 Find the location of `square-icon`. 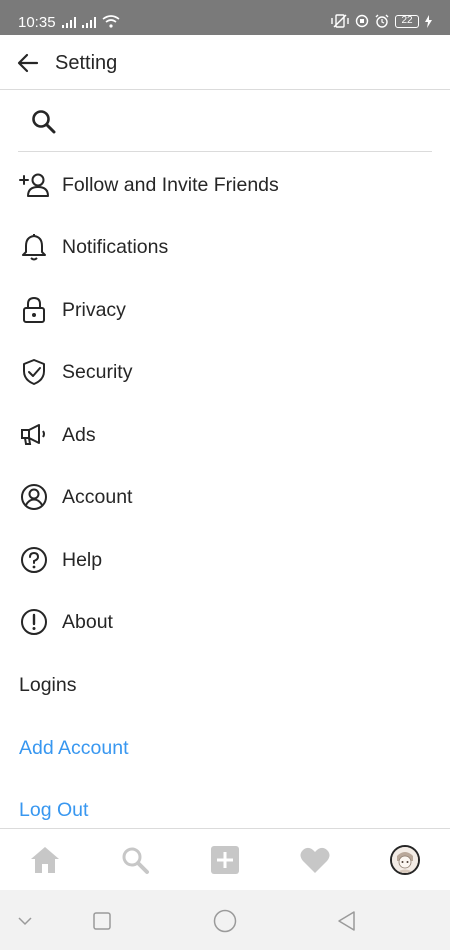

square-icon is located at coordinates (102, 921).